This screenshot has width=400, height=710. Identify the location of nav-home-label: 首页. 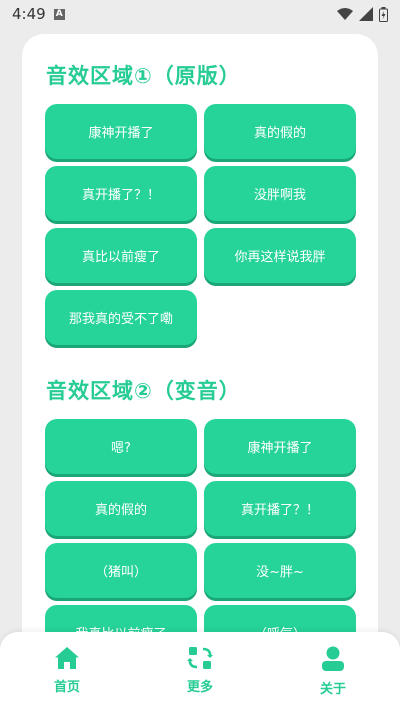
(66, 687).